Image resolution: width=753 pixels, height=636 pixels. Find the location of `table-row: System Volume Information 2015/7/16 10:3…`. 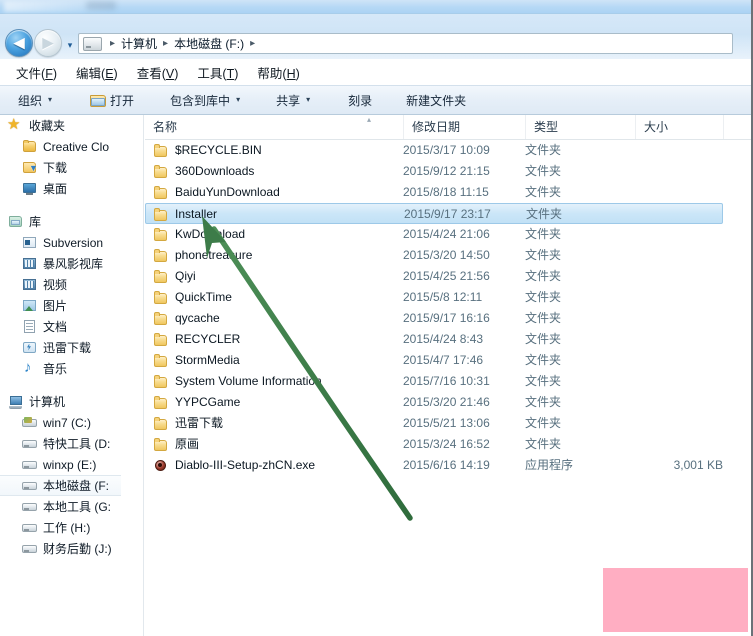

table-row: System Volume Information 2015/7/16 10:3… is located at coordinates (448, 381).